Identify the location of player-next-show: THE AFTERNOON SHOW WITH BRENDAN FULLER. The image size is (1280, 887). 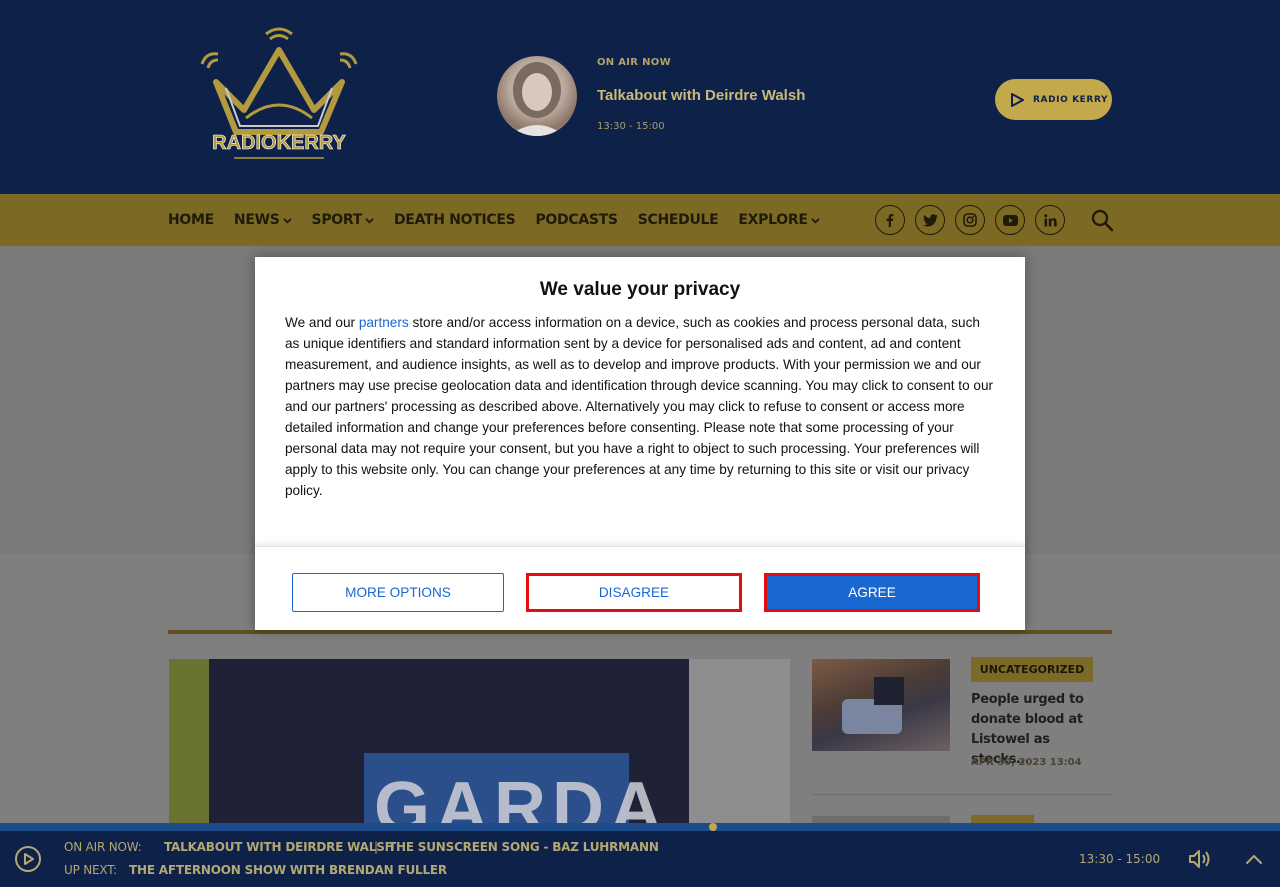
(288, 870).